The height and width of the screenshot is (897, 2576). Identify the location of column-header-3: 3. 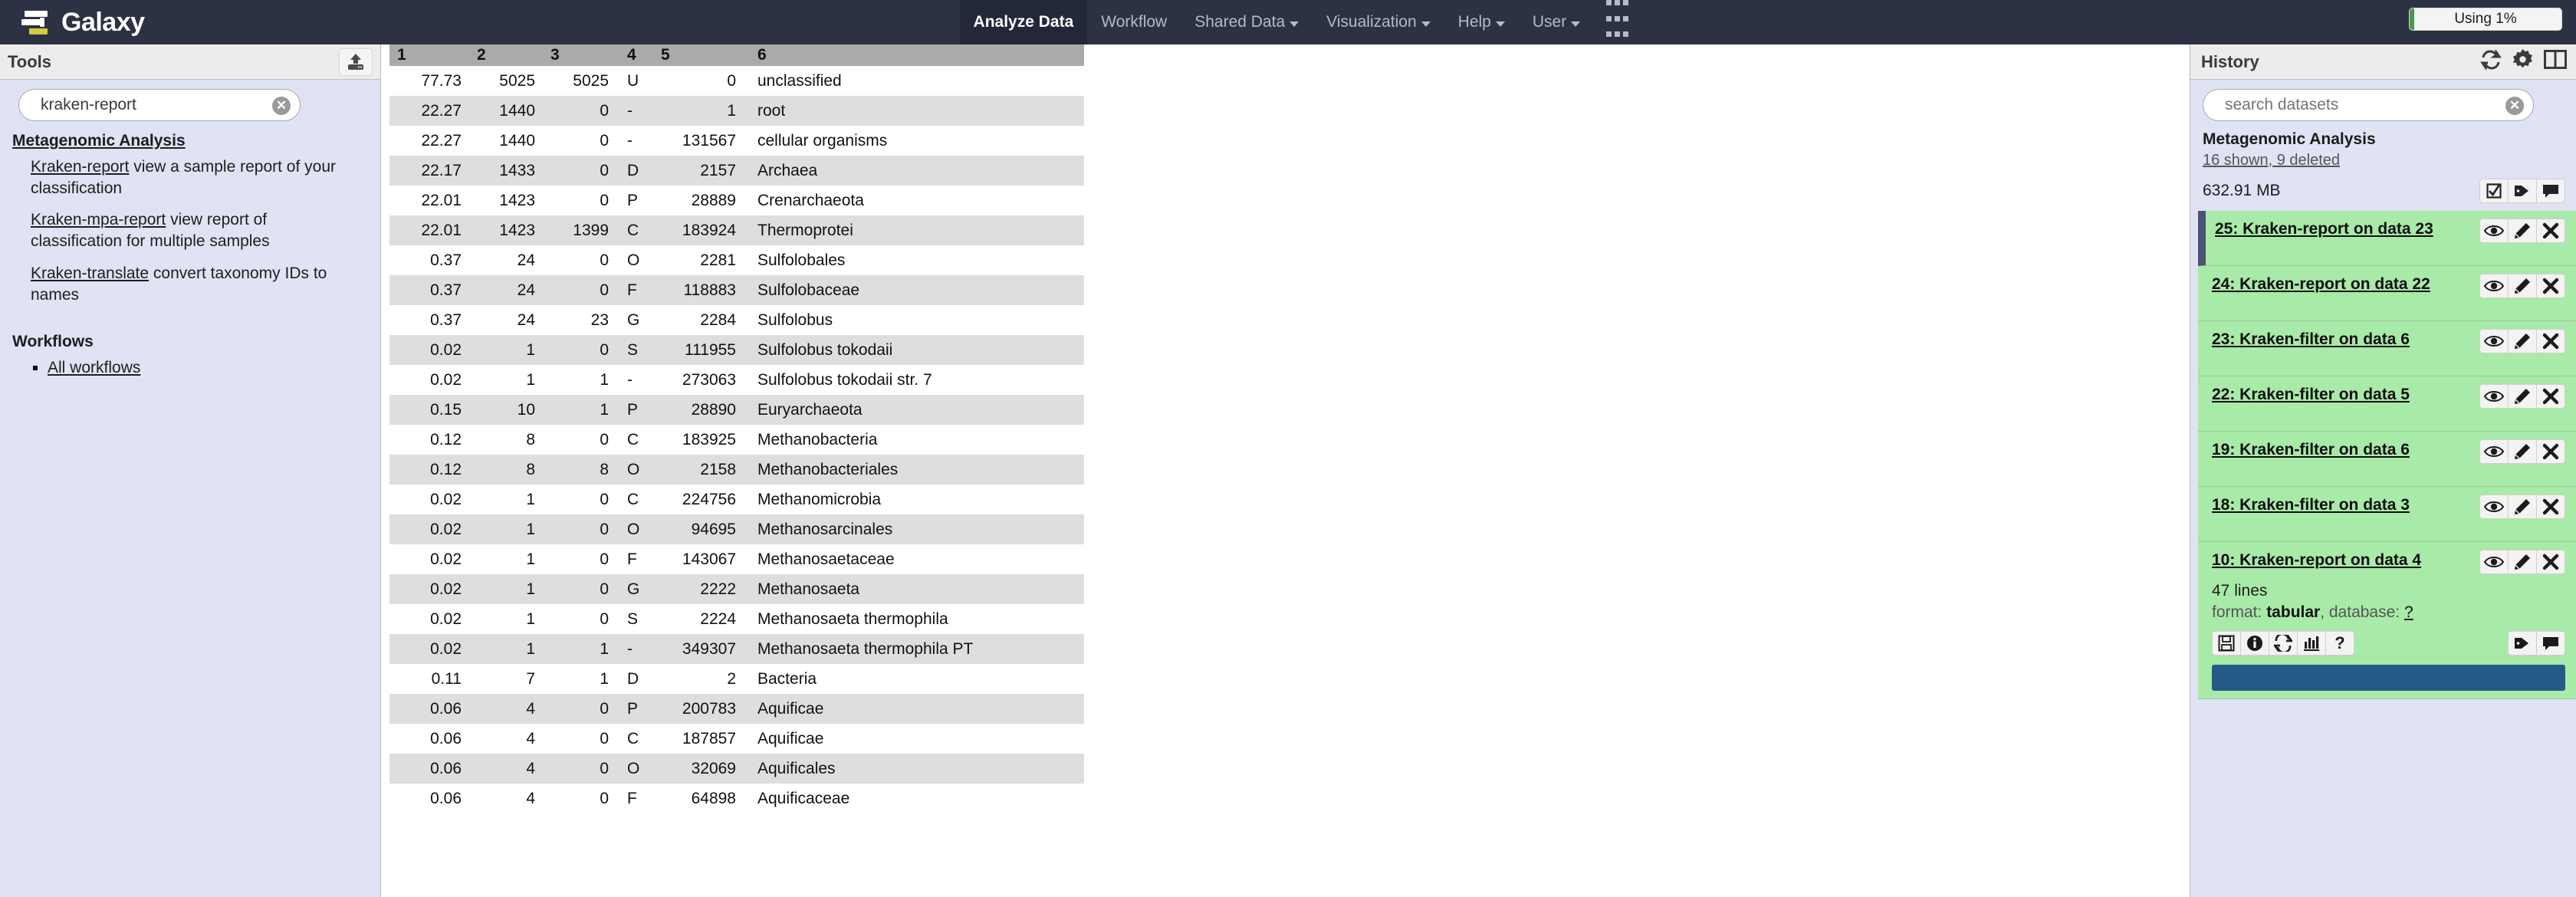
(580, 55).